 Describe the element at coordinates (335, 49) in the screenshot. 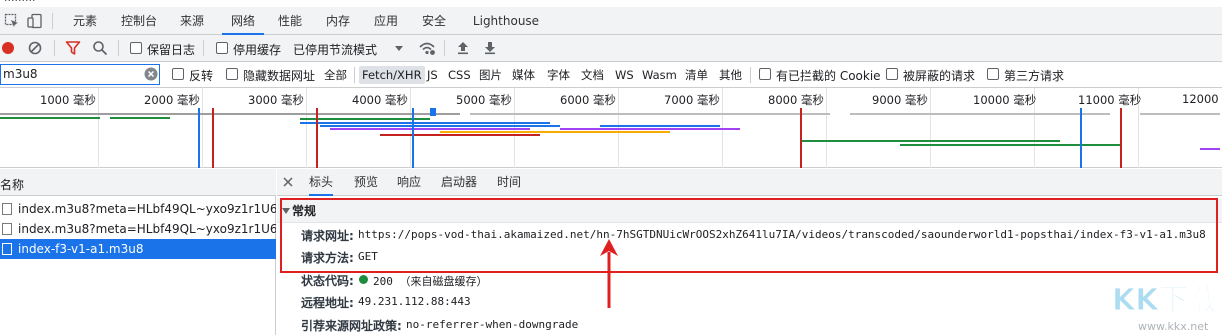

I see `throttling-select: 已停用节流模式` at that location.